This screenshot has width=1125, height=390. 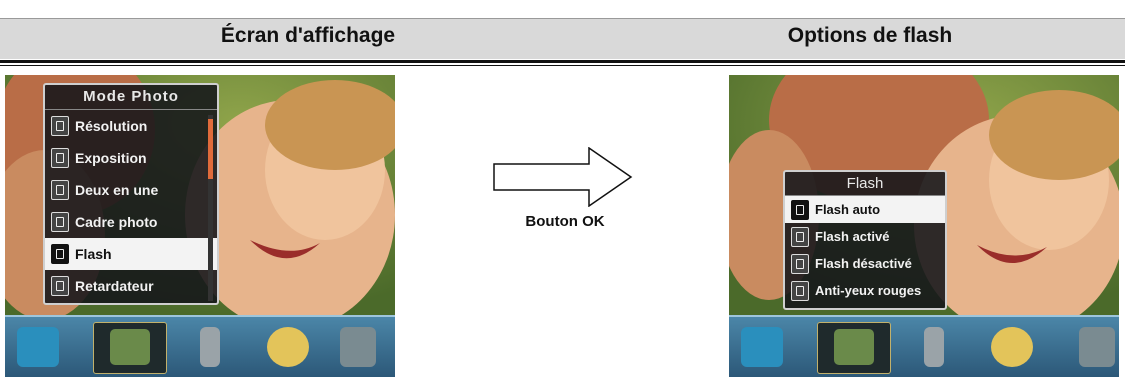 What do you see at coordinates (210, 208) in the screenshot?
I see `menu-scrollbar` at bounding box center [210, 208].